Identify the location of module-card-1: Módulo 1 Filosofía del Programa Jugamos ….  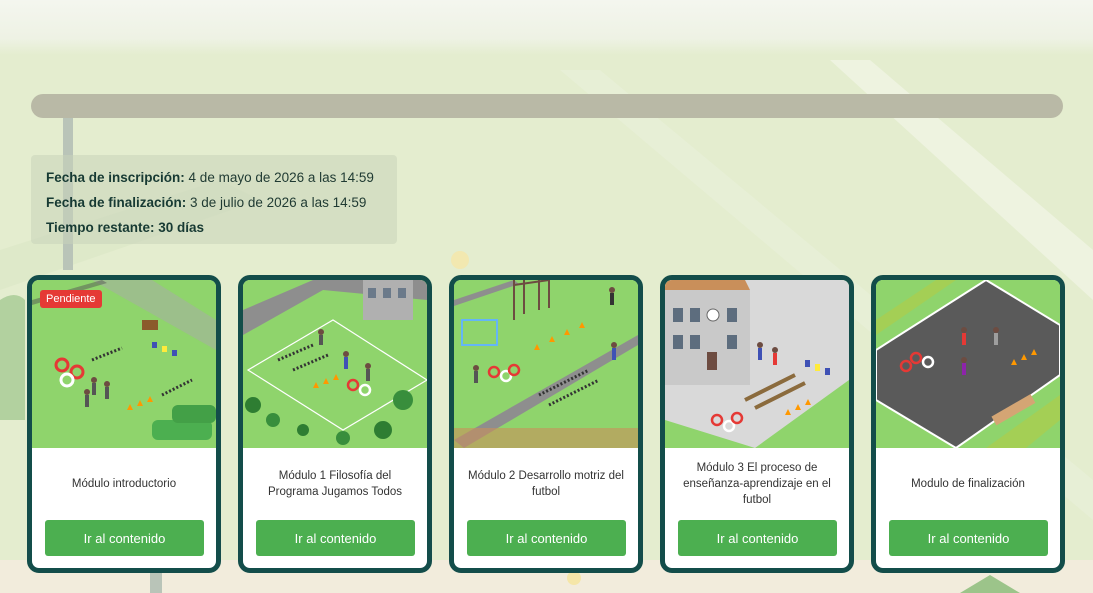
(335, 424).